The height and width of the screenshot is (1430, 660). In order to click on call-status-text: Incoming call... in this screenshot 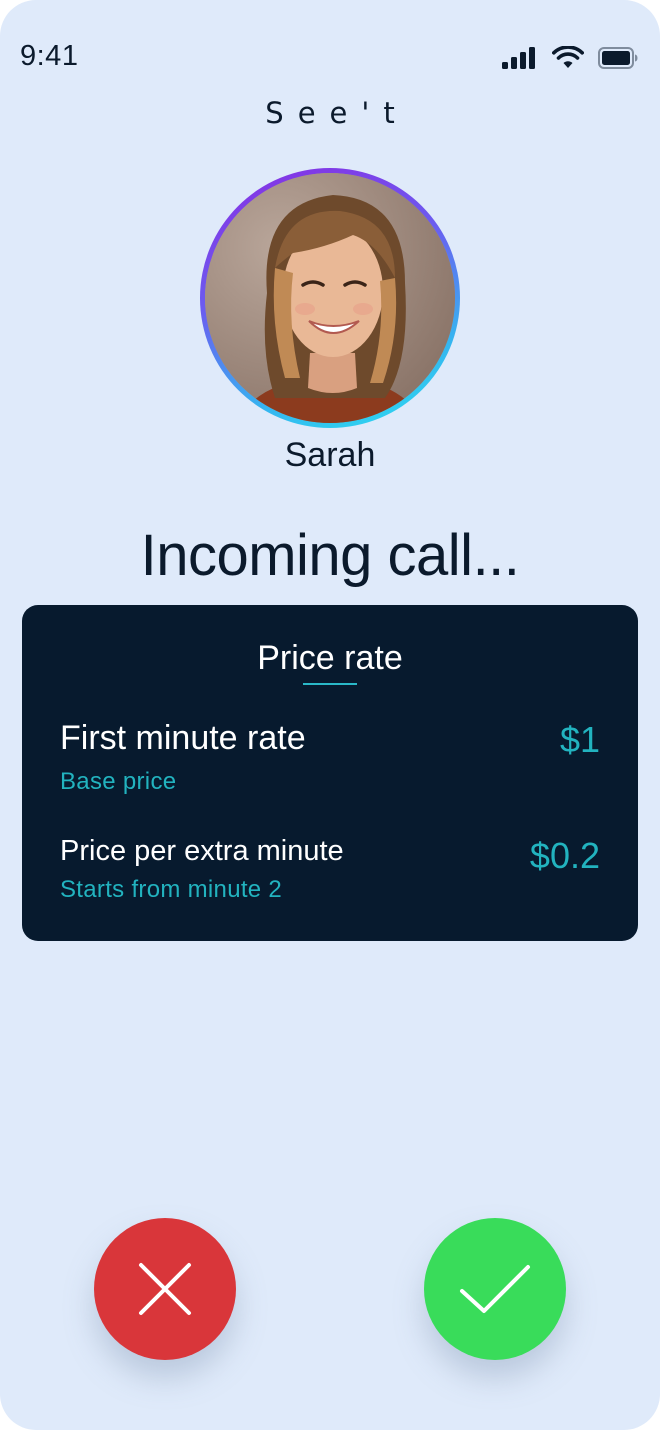, I will do `click(330, 555)`.